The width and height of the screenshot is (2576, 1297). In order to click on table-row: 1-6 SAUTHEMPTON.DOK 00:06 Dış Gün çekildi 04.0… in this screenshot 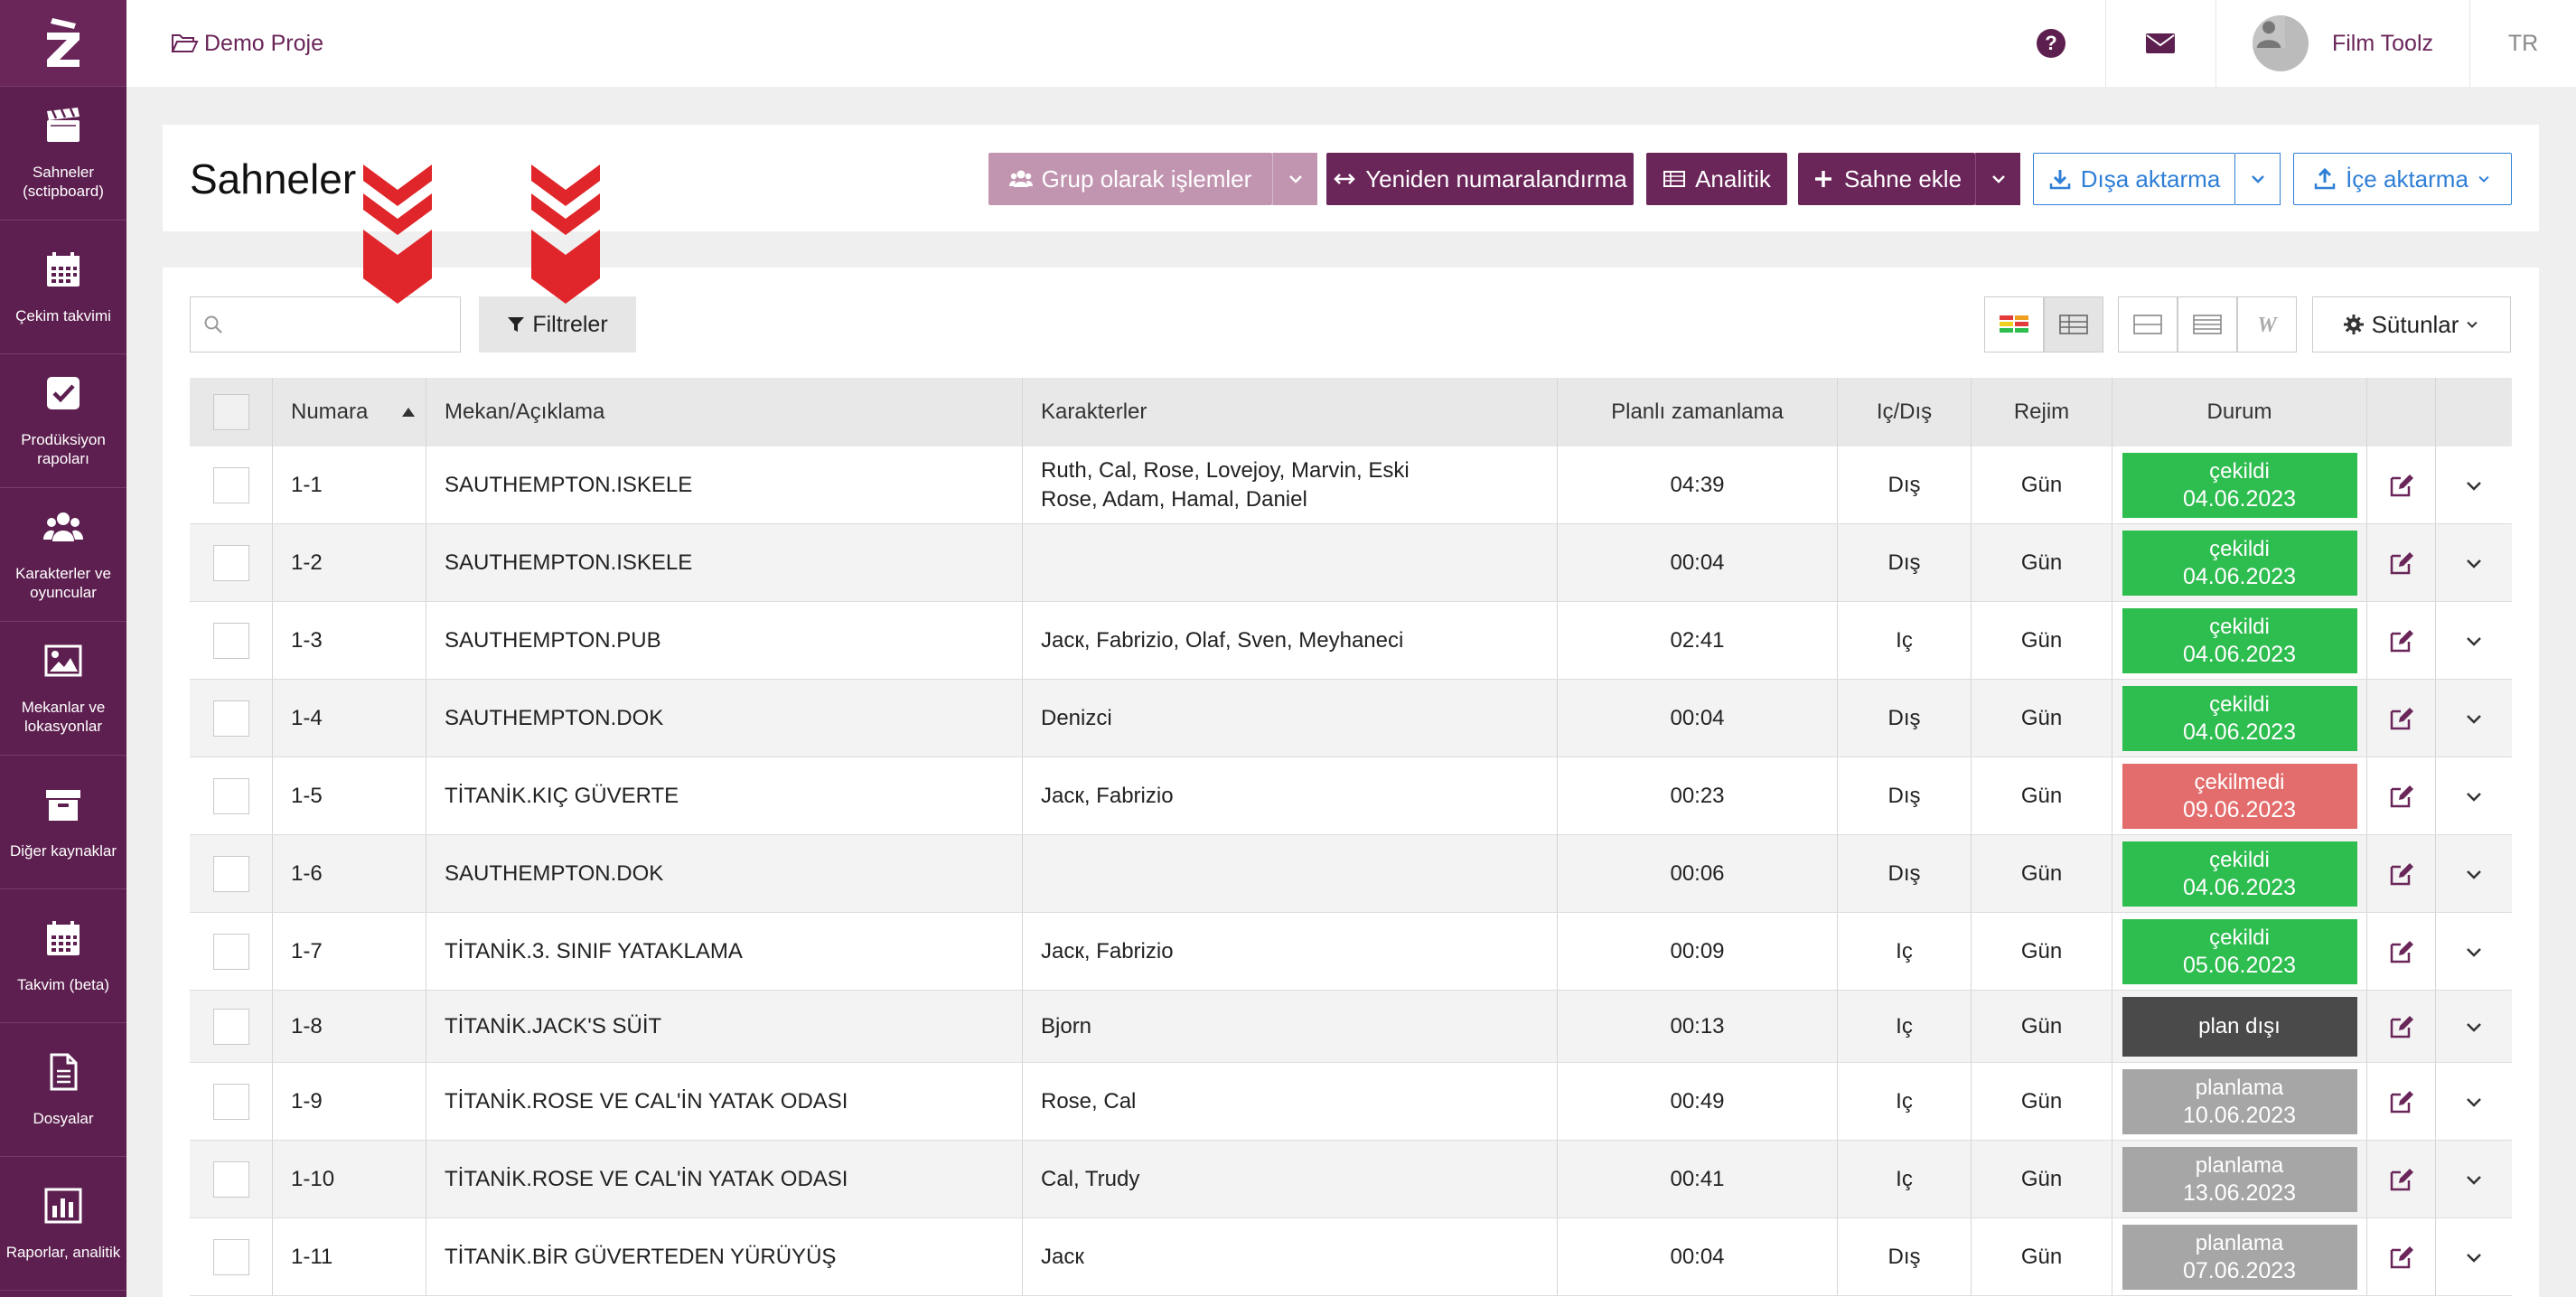, I will do `click(1351, 874)`.